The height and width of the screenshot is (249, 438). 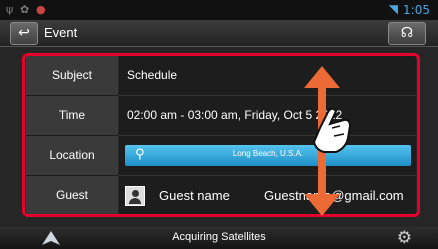 I want to click on subject-label: Subject, so click(x=72, y=76).